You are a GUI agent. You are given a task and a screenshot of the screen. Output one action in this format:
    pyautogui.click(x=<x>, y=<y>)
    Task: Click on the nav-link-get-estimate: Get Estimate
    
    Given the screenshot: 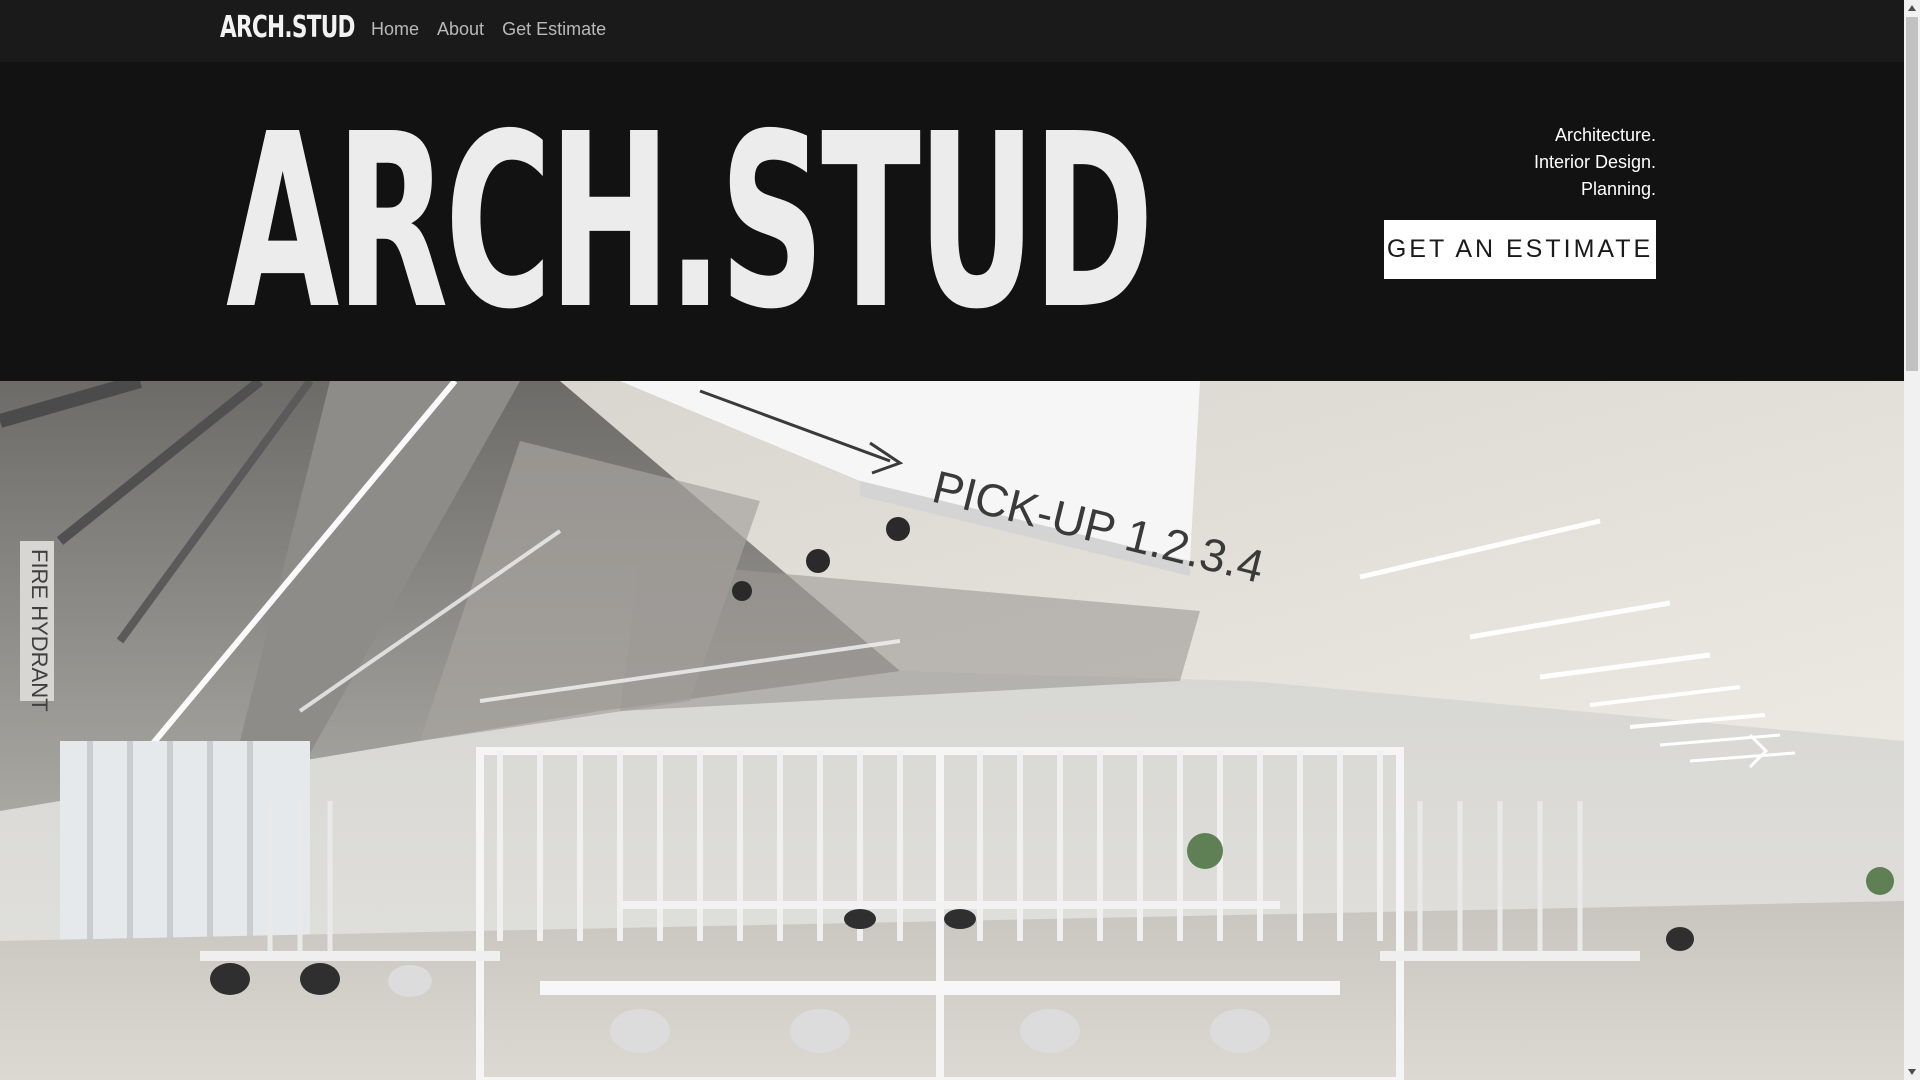 What is the action you would take?
    pyautogui.click(x=554, y=29)
    